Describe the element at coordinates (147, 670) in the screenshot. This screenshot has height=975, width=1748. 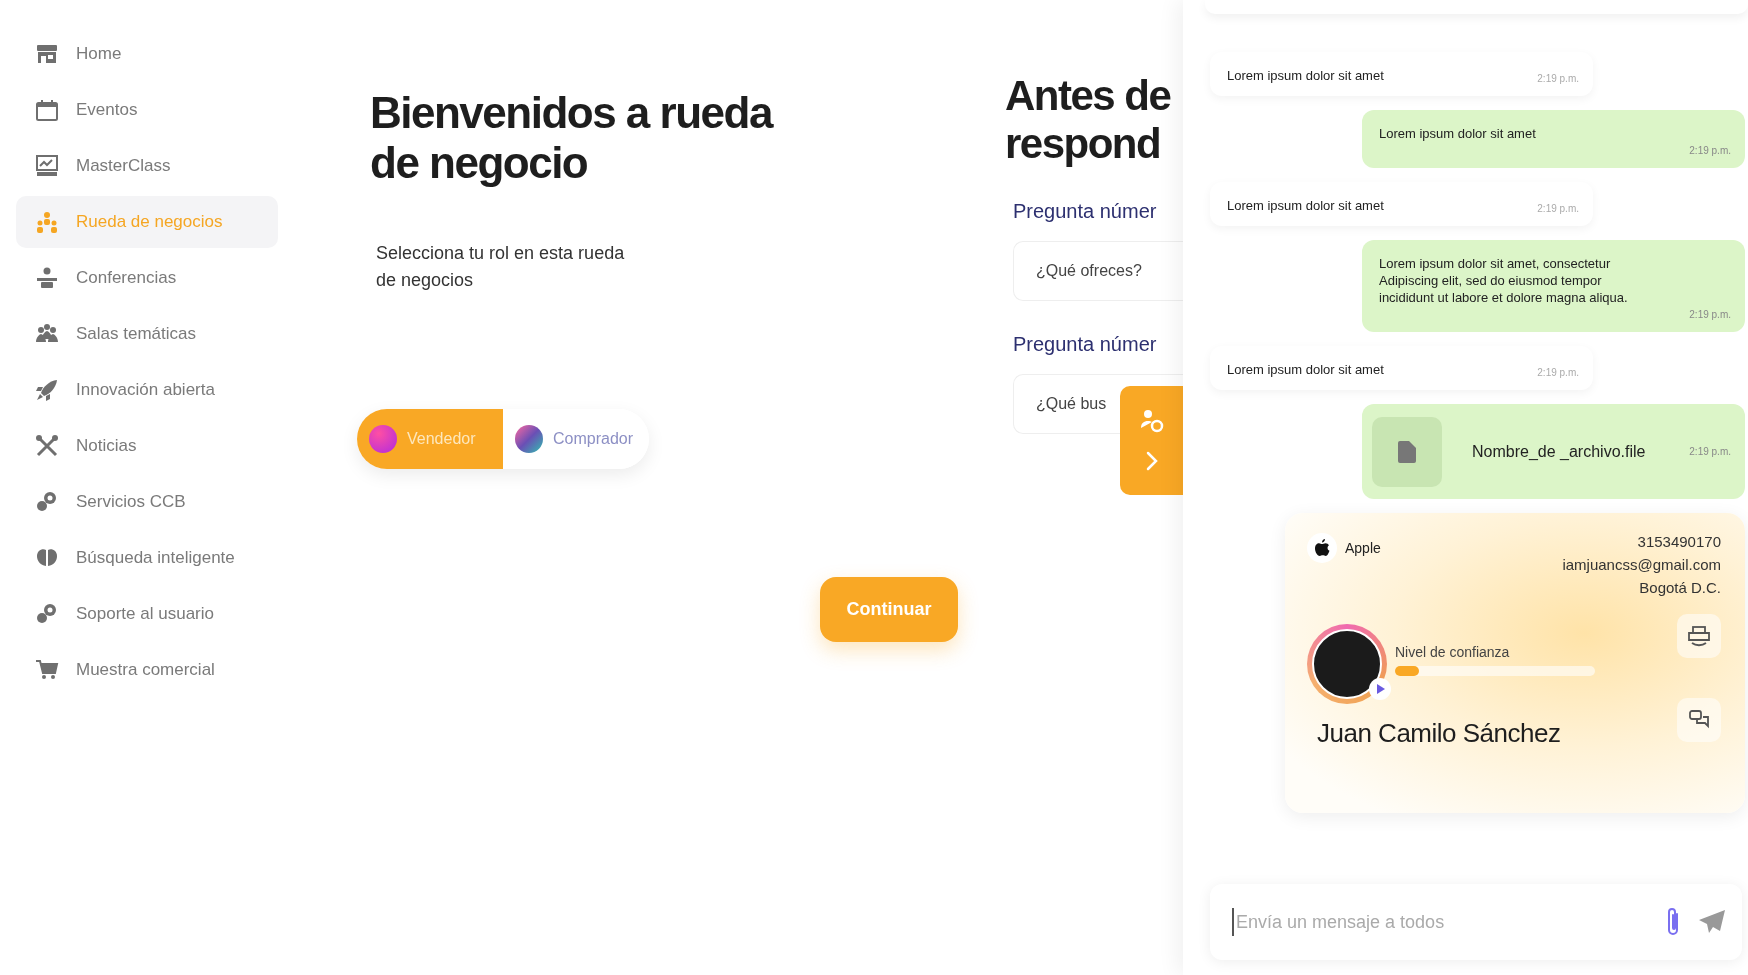
I see `sidebar-item: Muestra comercial` at that location.